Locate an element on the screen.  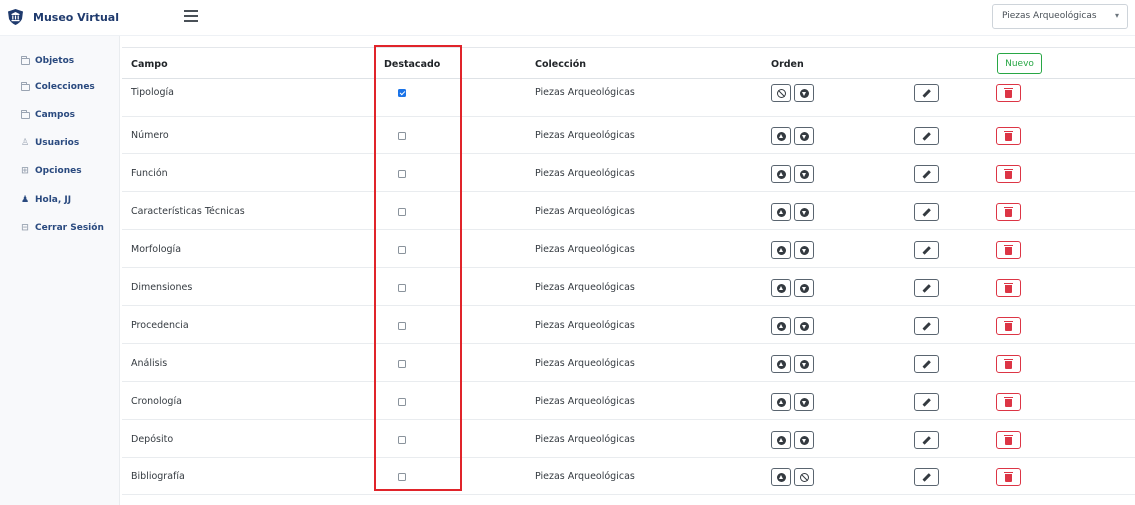
sidebar-item-label: Usuarios is located at coordinates (57, 143).